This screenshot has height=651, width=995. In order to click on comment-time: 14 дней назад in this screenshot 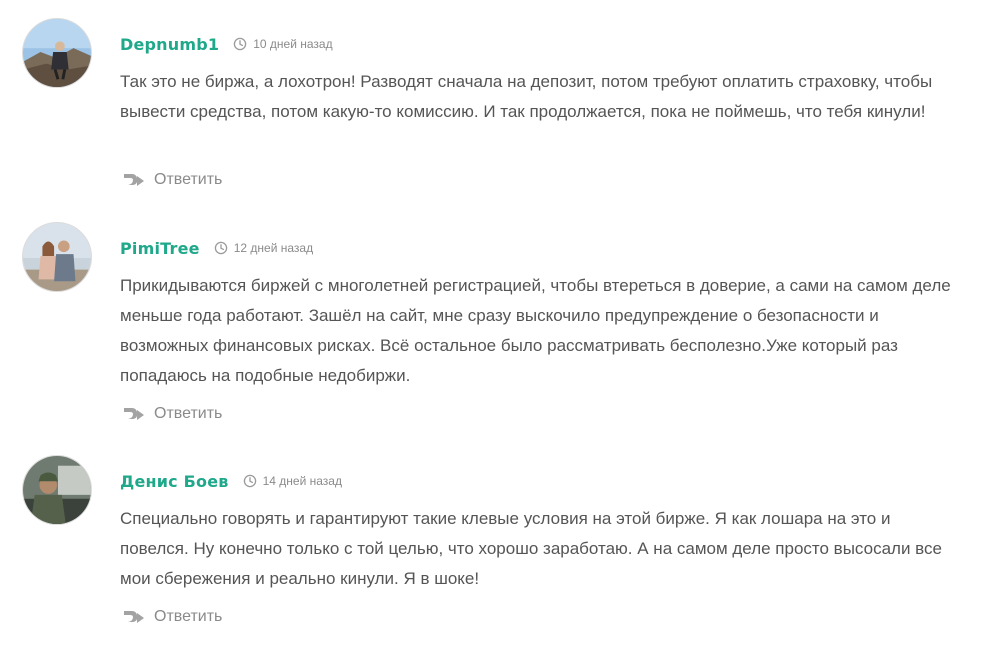, I will do `click(302, 481)`.